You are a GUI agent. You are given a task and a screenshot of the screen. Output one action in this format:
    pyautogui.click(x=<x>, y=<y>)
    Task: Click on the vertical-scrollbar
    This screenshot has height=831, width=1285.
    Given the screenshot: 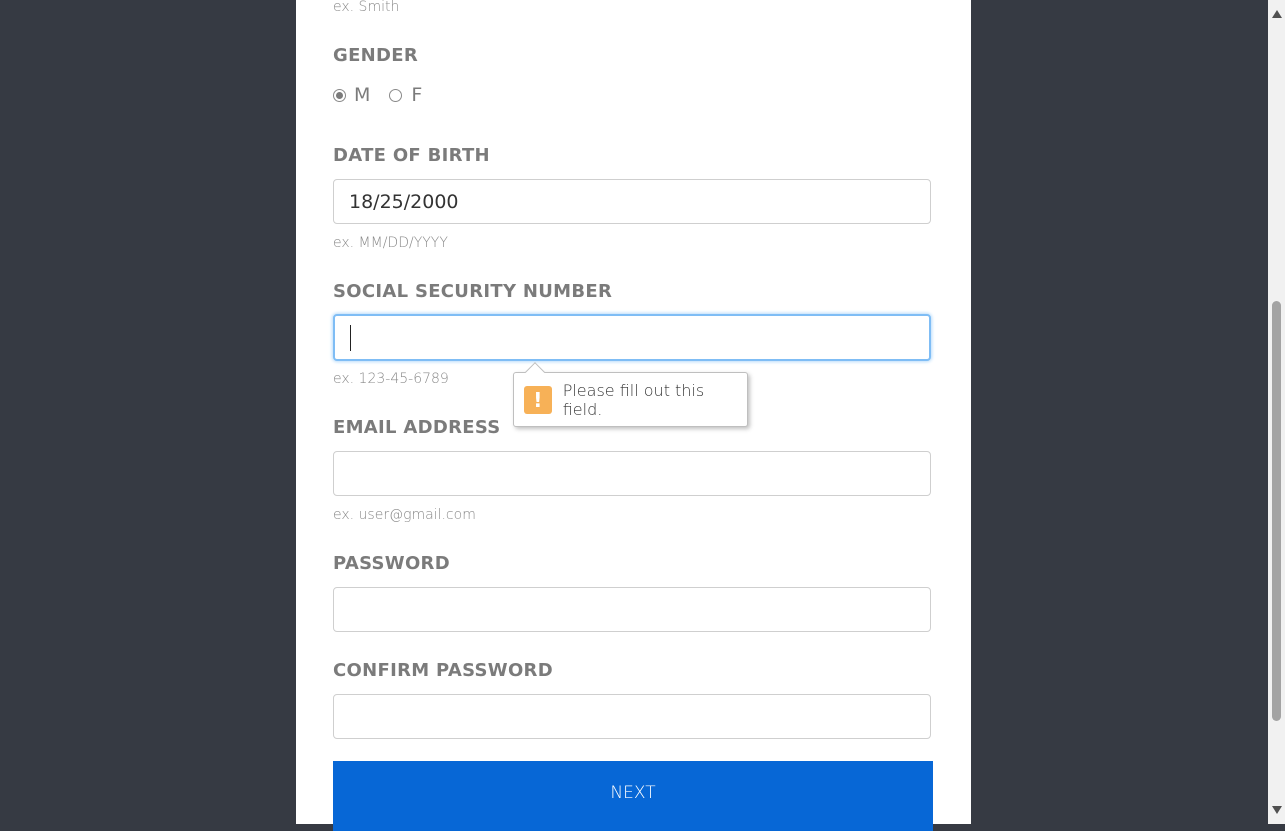 What is the action you would take?
    pyautogui.click(x=1276, y=412)
    